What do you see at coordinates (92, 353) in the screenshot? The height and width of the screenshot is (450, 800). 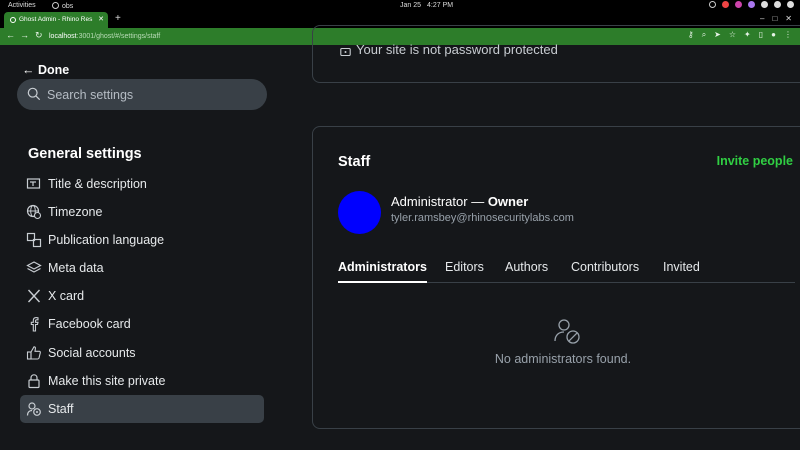 I see `sidebar-item-label: Social accounts` at bounding box center [92, 353].